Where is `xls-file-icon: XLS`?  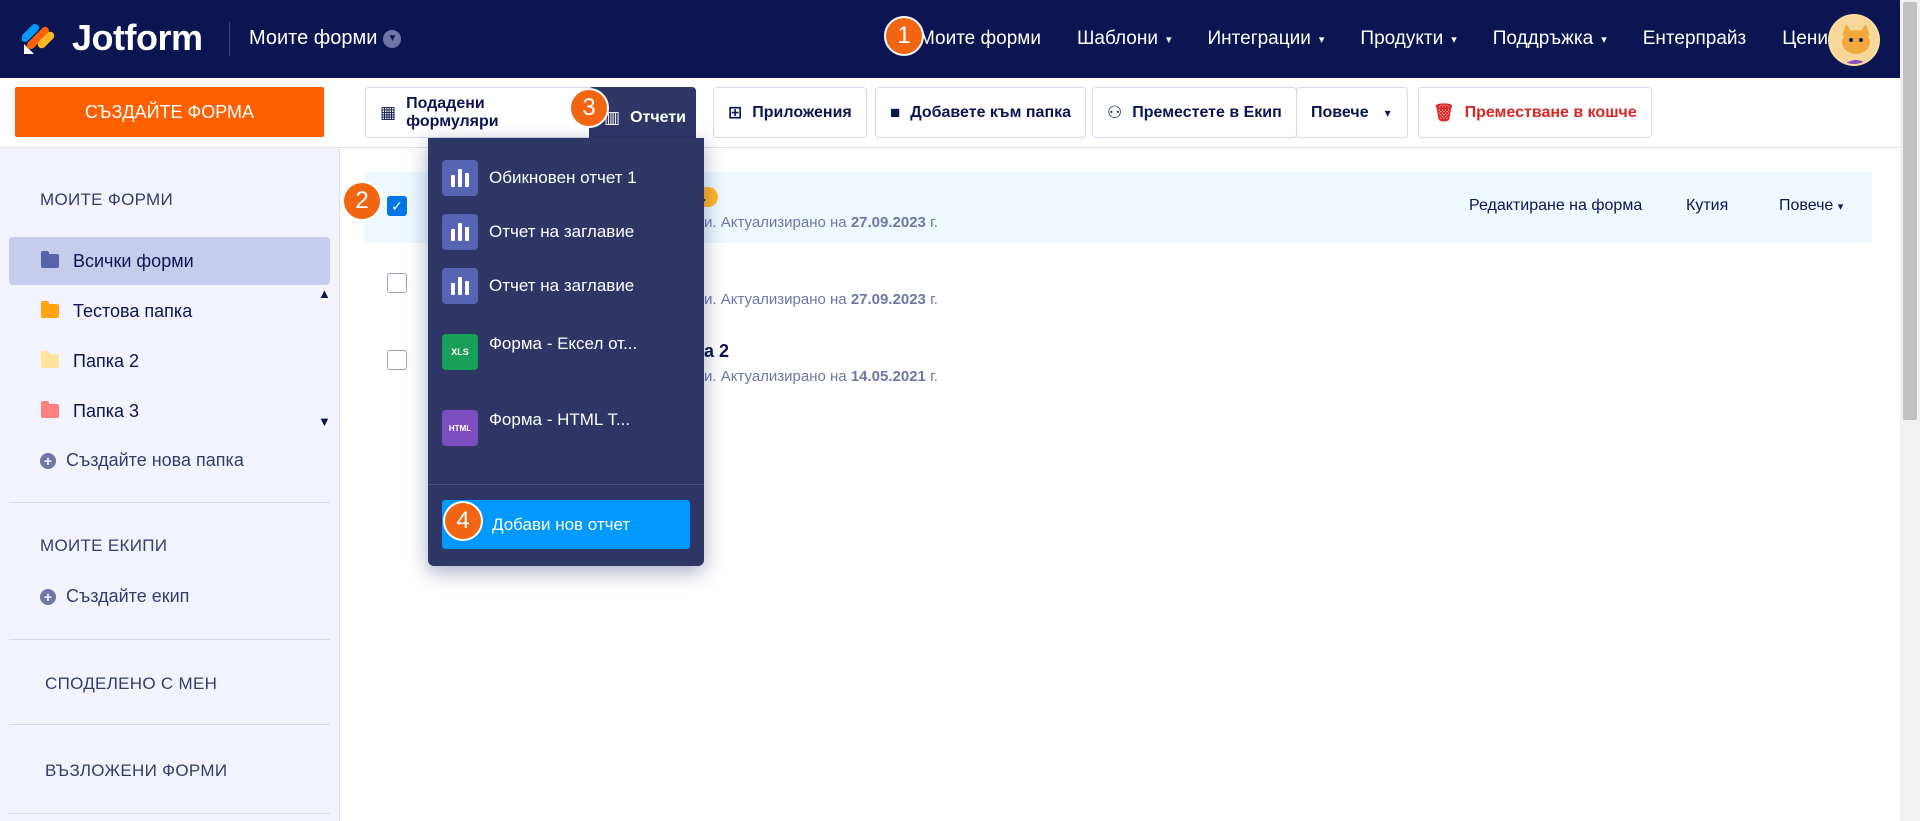
xls-file-icon: XLS is located at coordinates (460, 352).